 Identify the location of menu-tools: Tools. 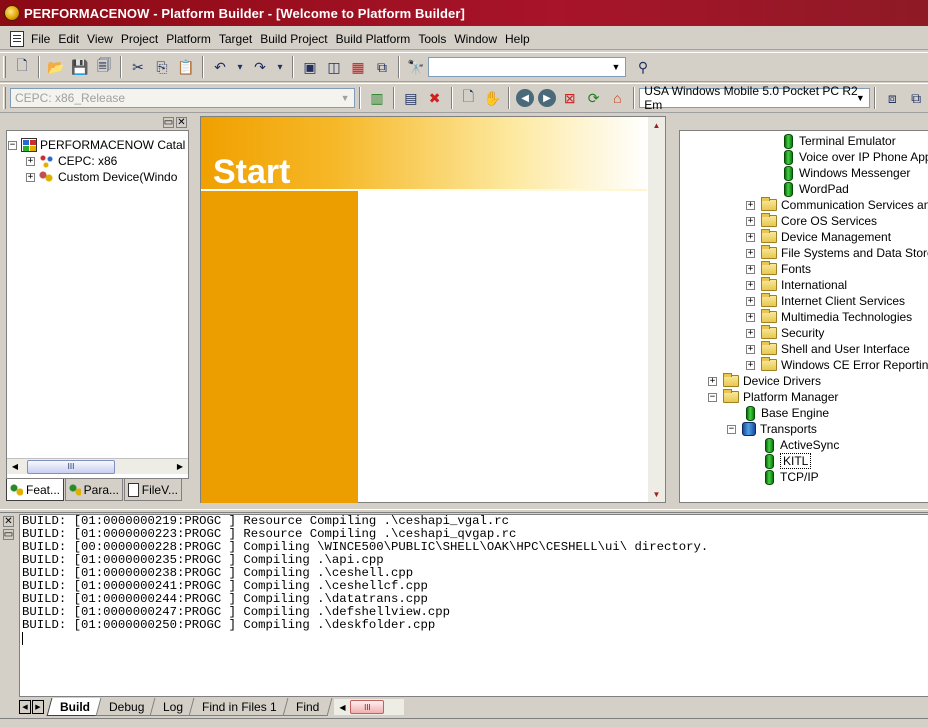
(432, 39).